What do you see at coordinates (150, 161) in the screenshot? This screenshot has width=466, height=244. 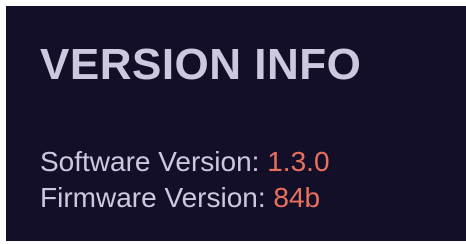 I see `software-version-label: Software Version:` at bounding box center [150, 161].